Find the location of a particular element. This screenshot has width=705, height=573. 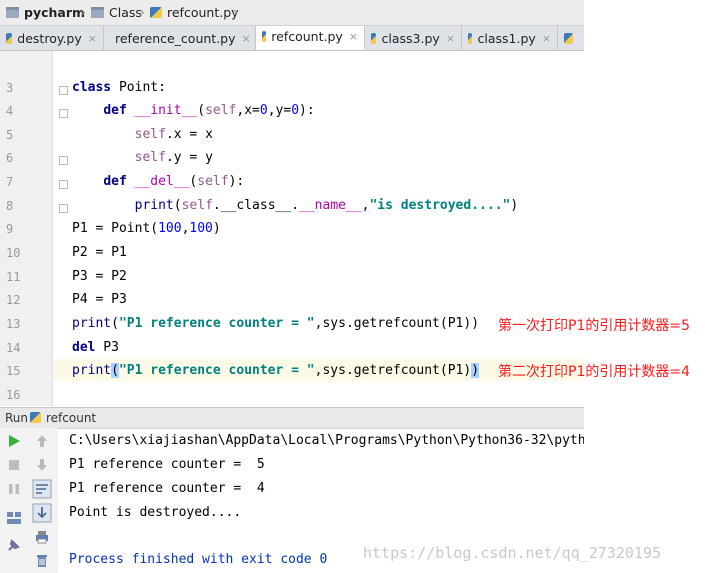

tab-overflow is located at coordinates (571, 38).